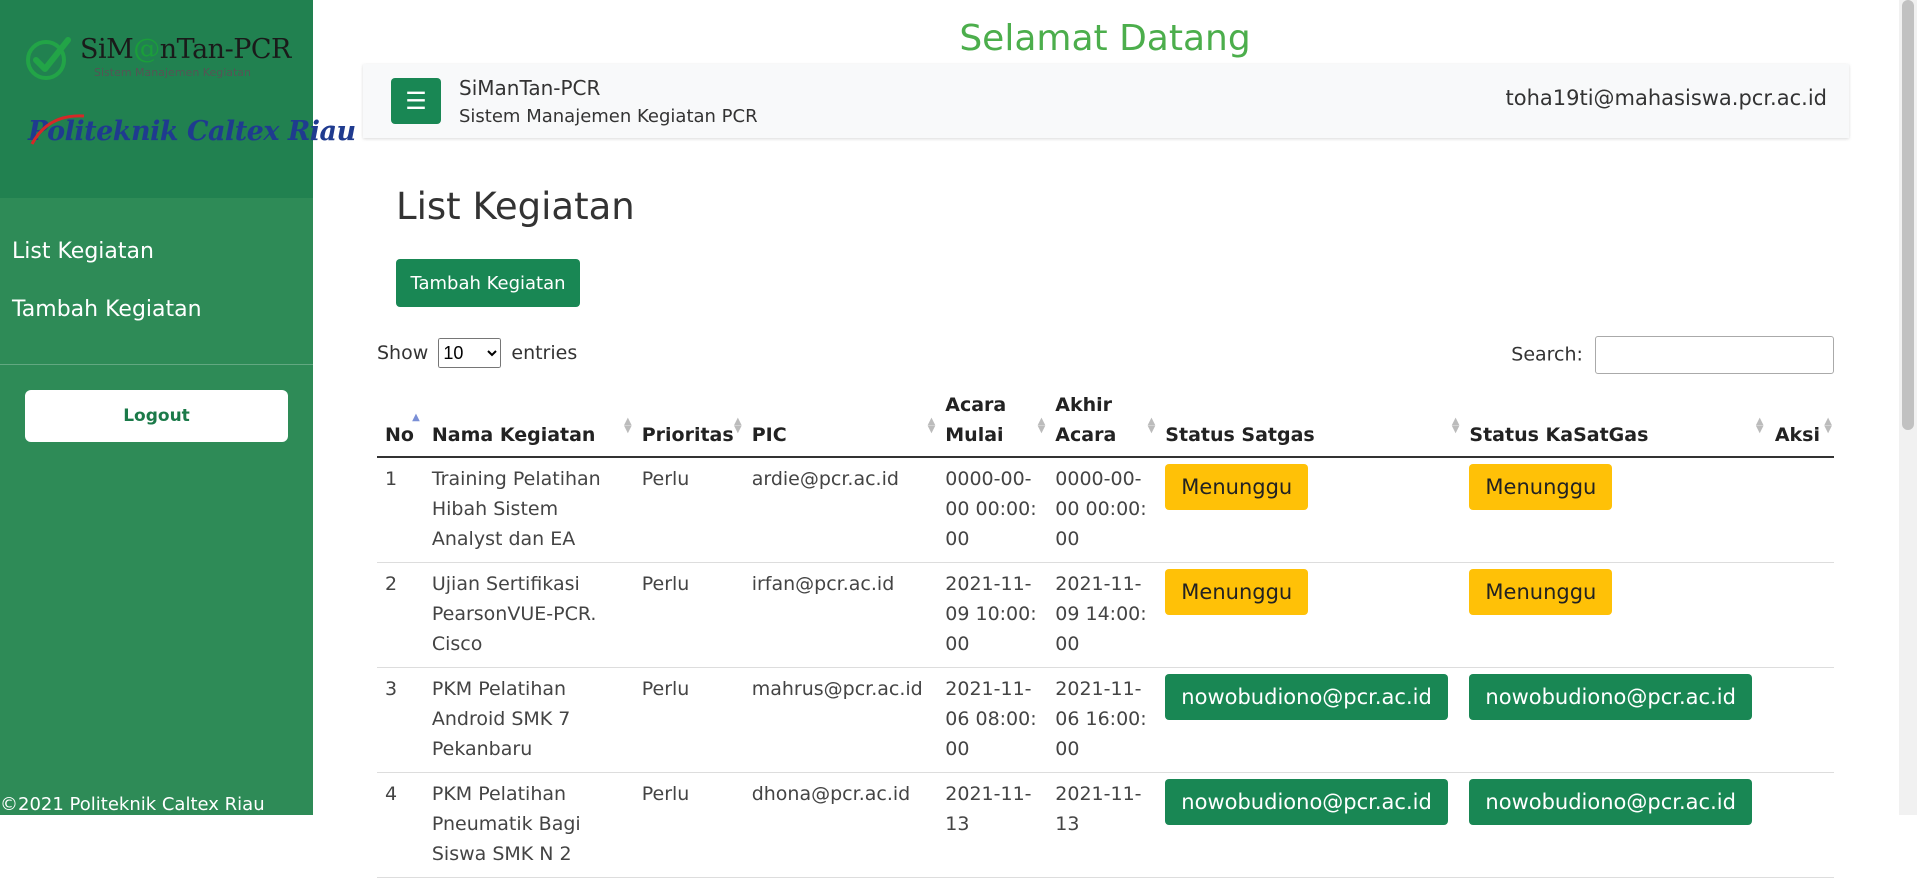 The width and height of the screenshot is (1917, 878). What do you see at coordinates (528, 720) in the screenshot?
I see `cell-nama-kegiatan: PKM Pelatihan Android SMK 7 Pekanbaru` at bounding box center [528, 720].